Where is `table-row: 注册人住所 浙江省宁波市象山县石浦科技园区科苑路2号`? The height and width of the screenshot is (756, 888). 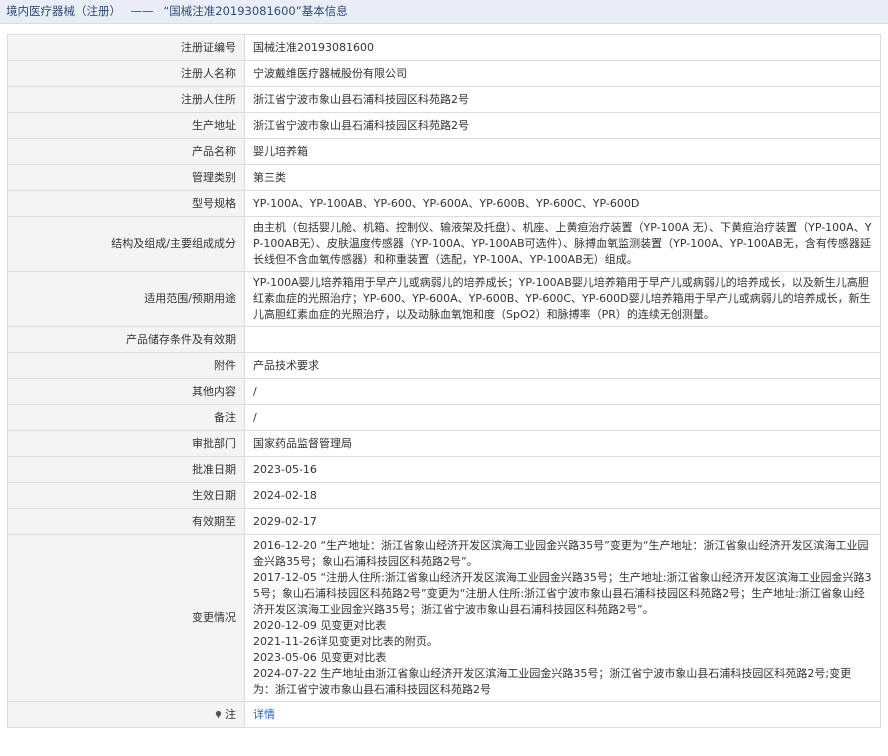 table-row: 注册人住所 浙江省宁波市象山县石浦科技园区科苑路2号 is located at coordinates (444, 99).